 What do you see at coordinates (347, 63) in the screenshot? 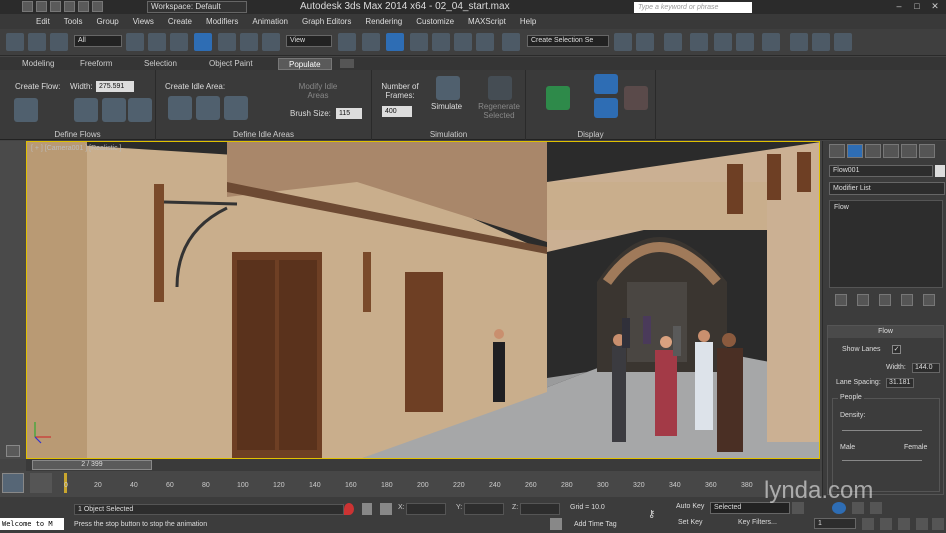
I see `ribbon-options-icon` at bounding box center [347, 63].